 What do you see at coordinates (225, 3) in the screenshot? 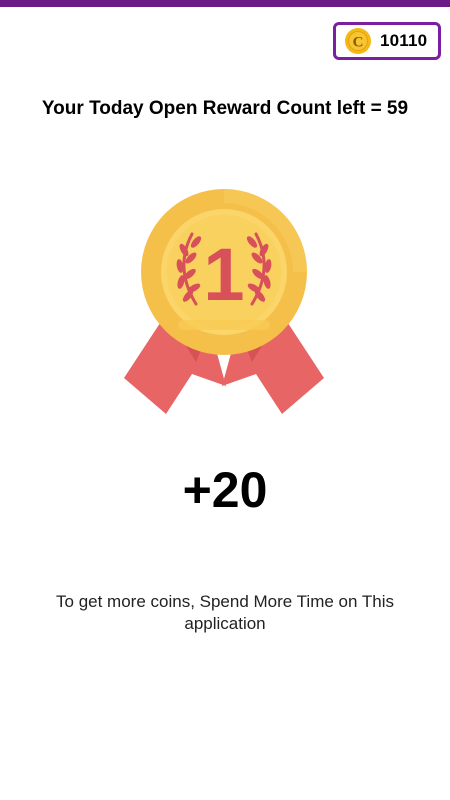
I see `top-status-bar` at bounding box center [225, 3].